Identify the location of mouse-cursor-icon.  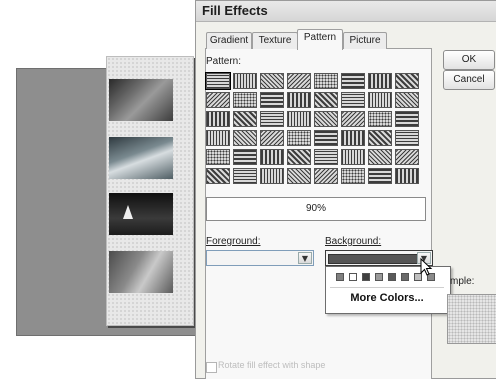
(426, 267).